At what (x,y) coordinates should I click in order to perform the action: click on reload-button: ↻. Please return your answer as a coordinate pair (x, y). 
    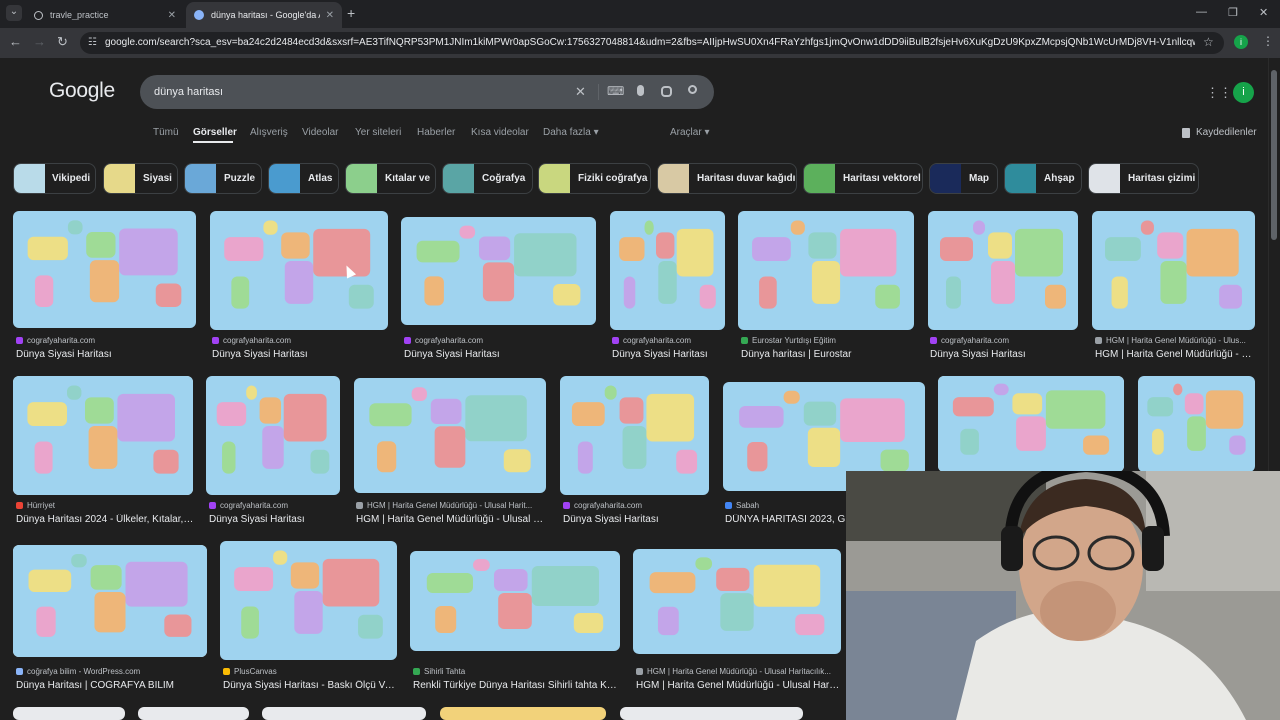
    Looking at the image, I should click on (62, 42).